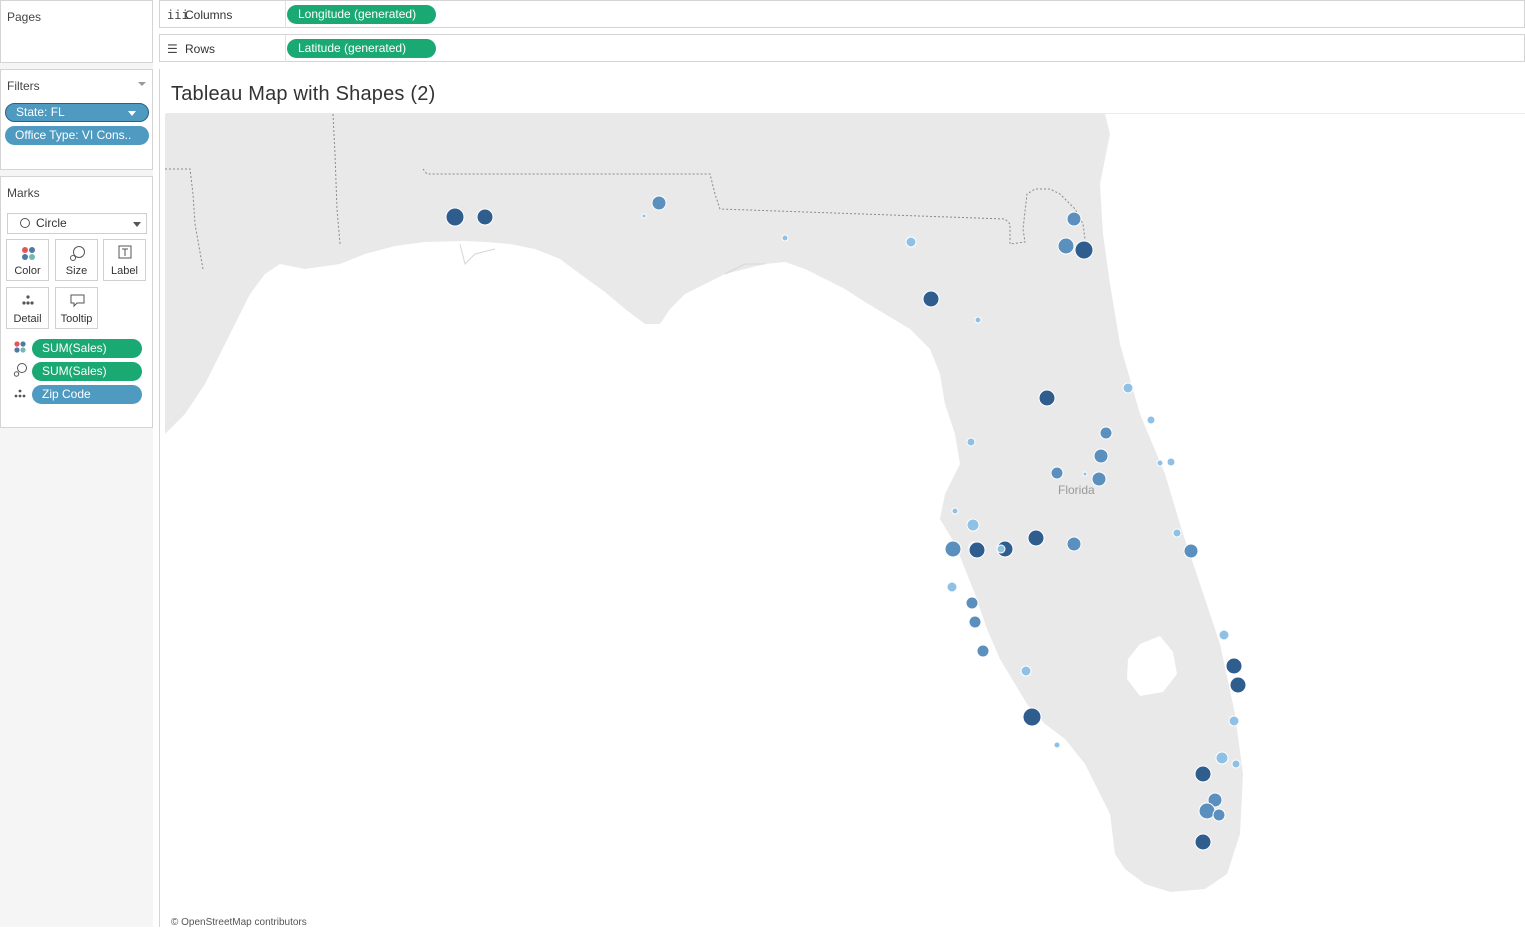 The height and width of the screenshot is (928, 1525). What do you see at coordinates (28, 253) in the screenshot?
I see `color-dots-icon` at bounding box center [28, 253].